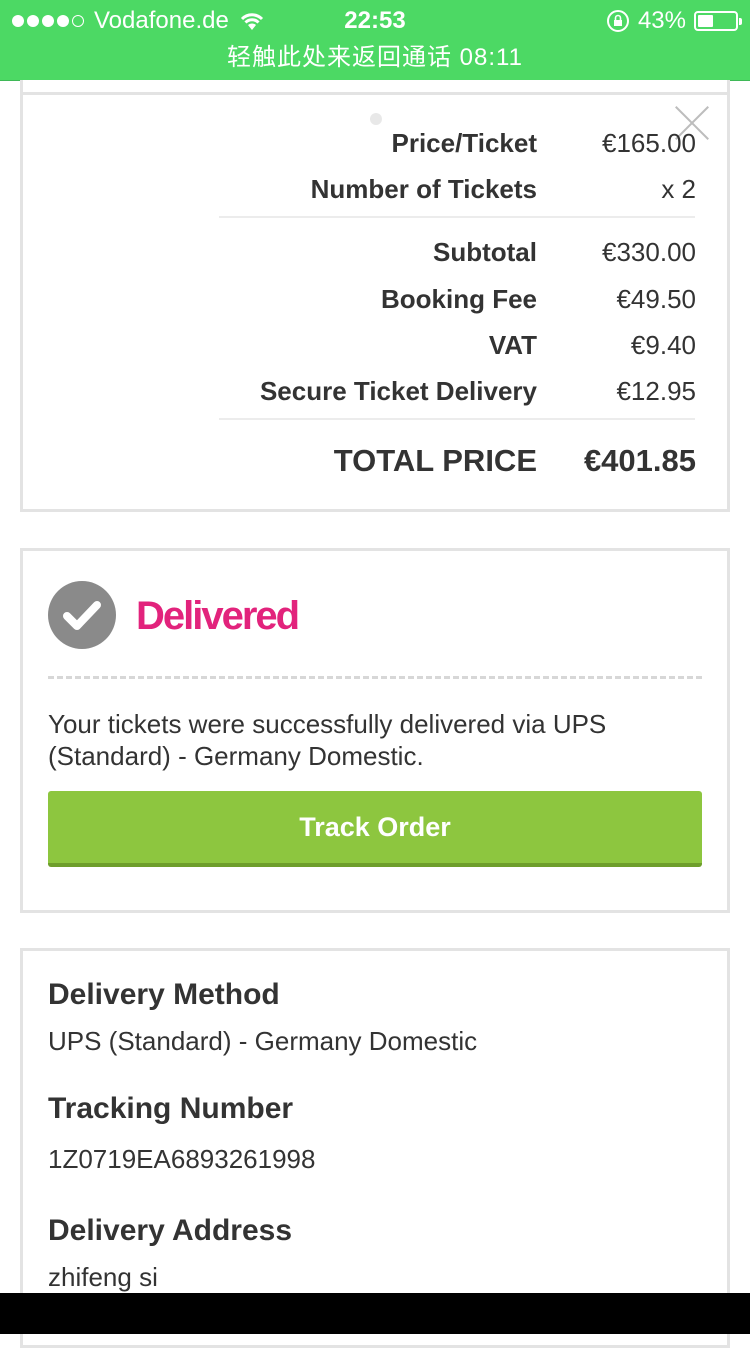 The width and height of the screenshot is (750, 1348). I want to click on price-row: VAT €9.40, so click(592, 345).